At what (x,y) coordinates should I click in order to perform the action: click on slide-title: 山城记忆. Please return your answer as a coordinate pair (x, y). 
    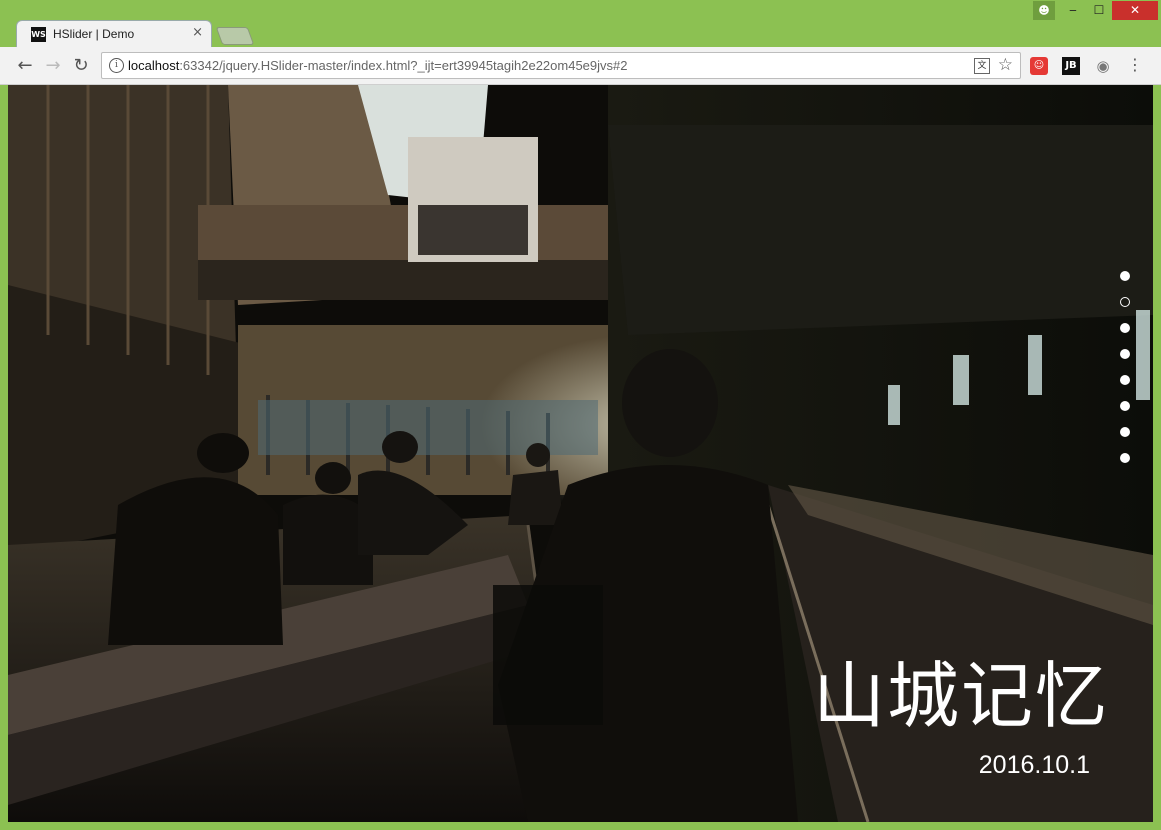
    Looking at the image, I should click on (960, 696).